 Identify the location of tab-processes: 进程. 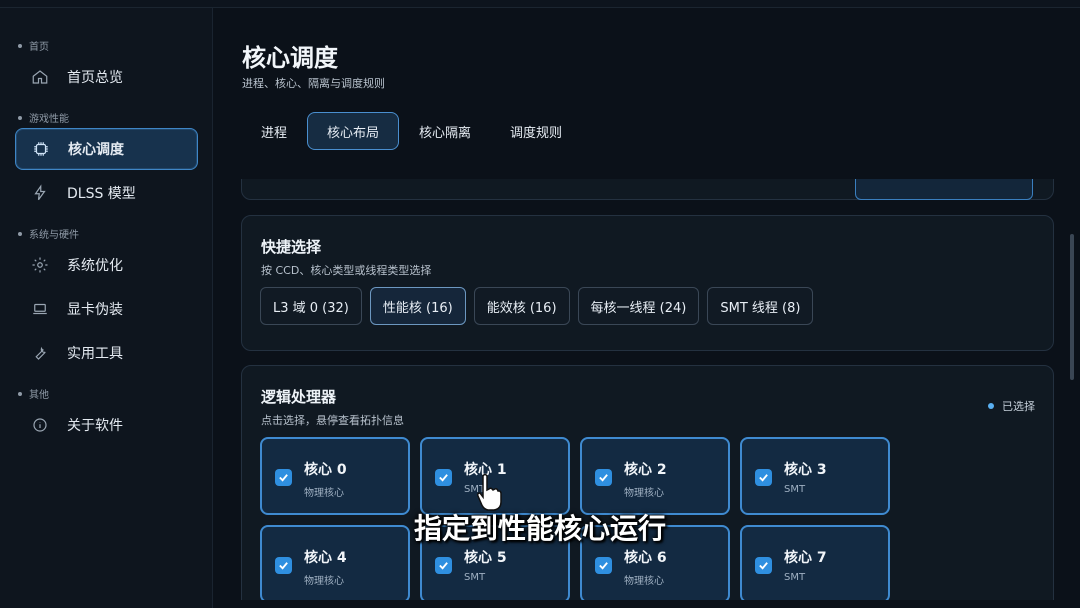
(274, 131).